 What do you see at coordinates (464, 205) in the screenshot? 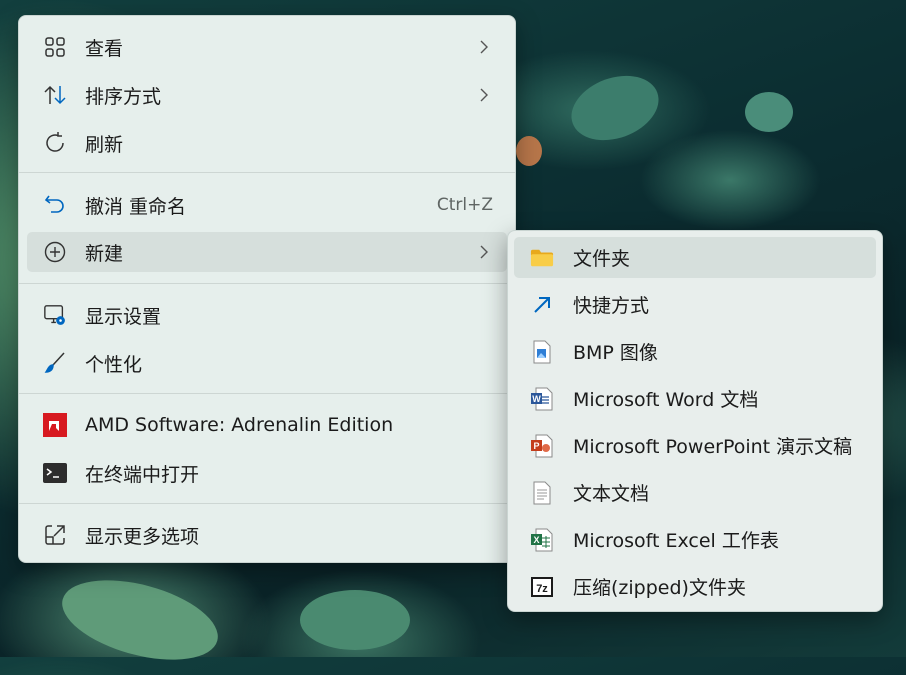
I see `shortcut-hint: Ctrl+Z` at bounding box center [464, 205].